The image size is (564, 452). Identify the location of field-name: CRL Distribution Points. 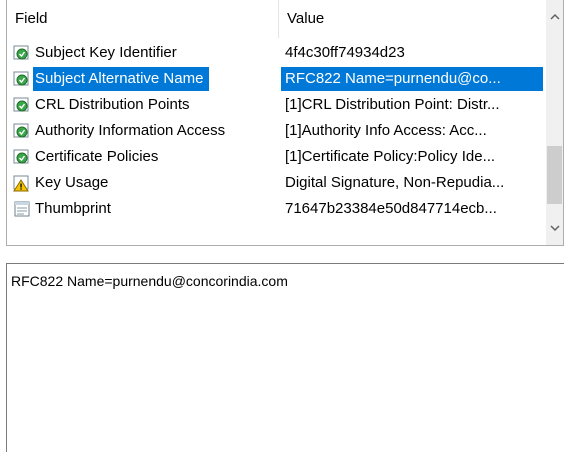
(112, 104).